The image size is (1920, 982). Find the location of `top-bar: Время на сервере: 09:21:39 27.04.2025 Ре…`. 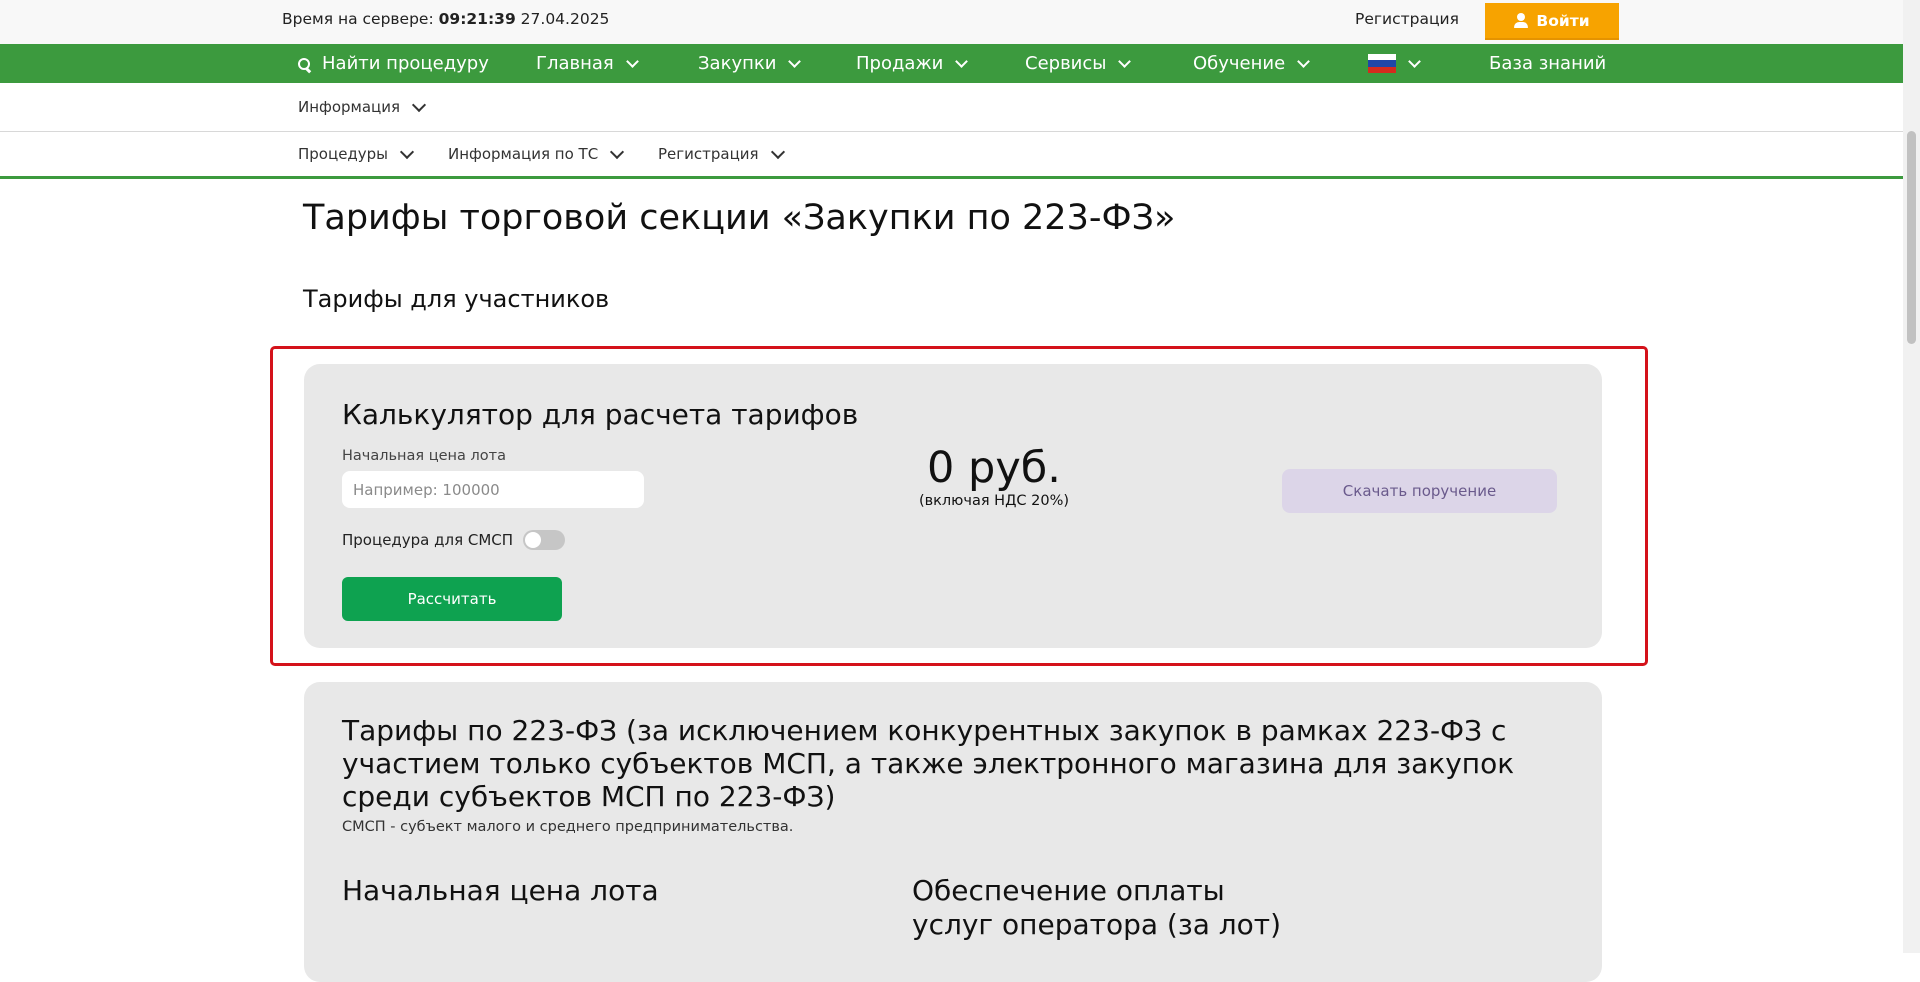

top-bar: Время на сервере: 09:21:39 27.04.2025 Ре… is located at coordinates (951, 22).